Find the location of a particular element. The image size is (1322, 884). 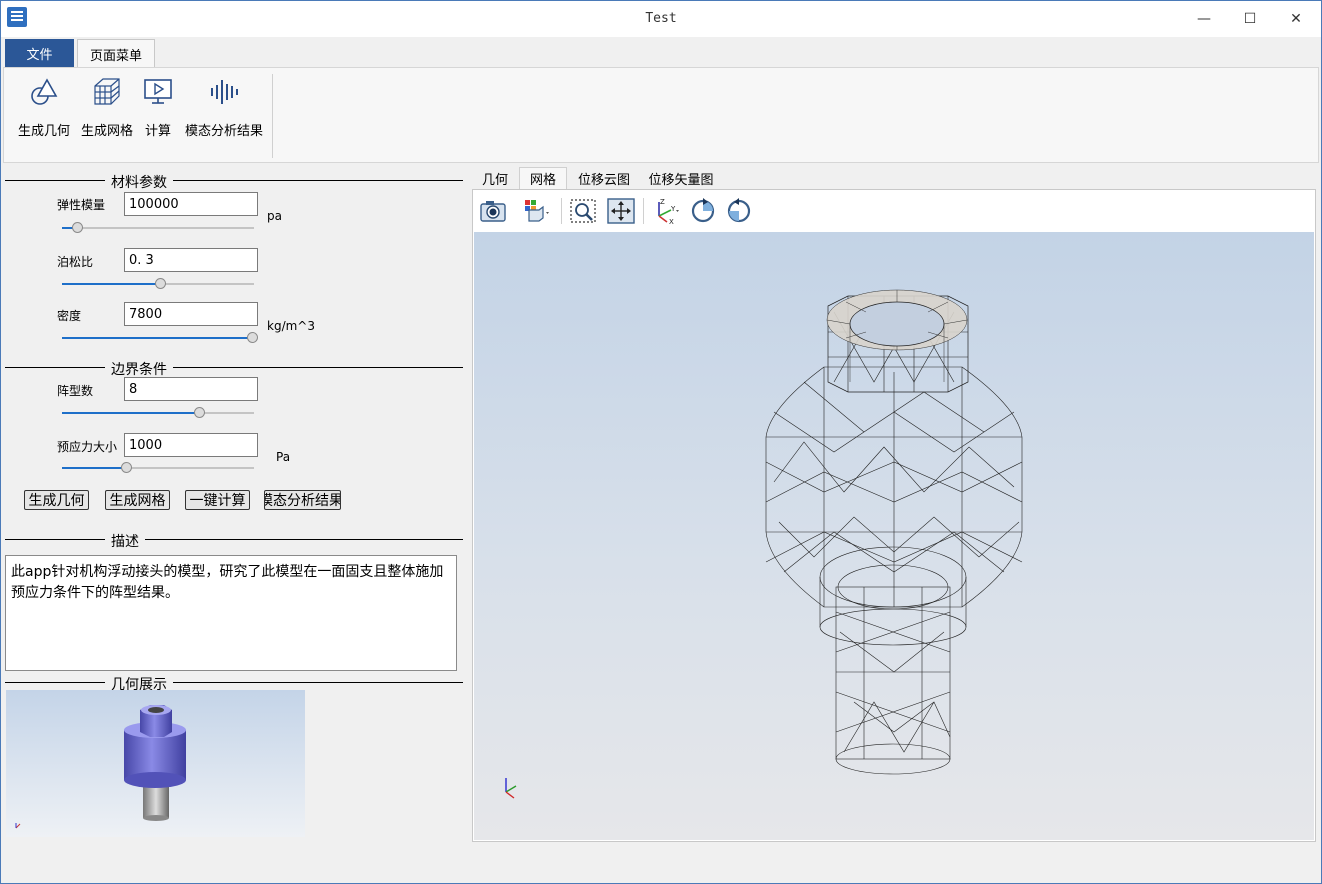

poisson-ratio-slider is located at coordinates (158, 284).